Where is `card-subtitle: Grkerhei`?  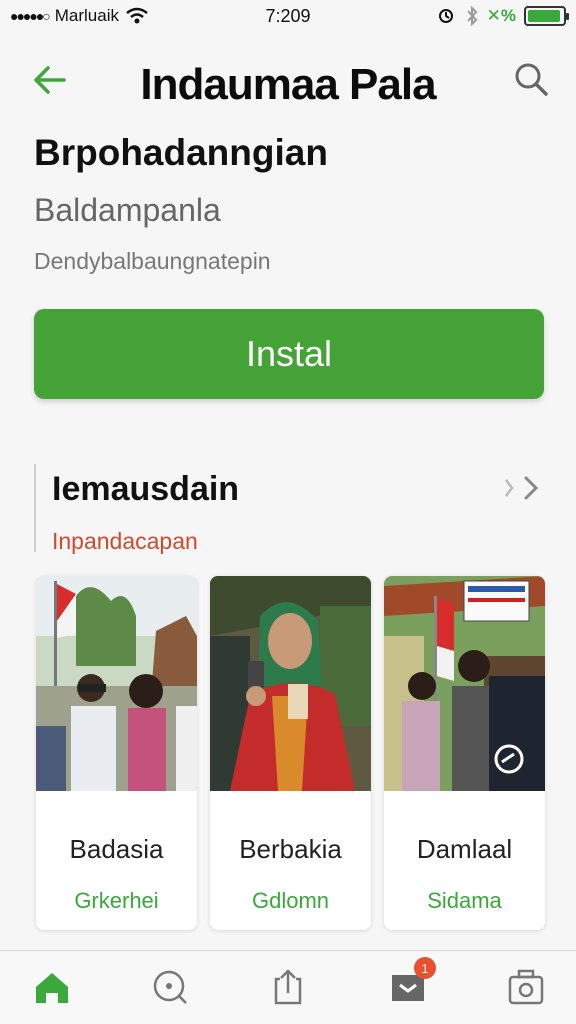 card-subtitle: Grkerhei is located at coordinates (116, 900).